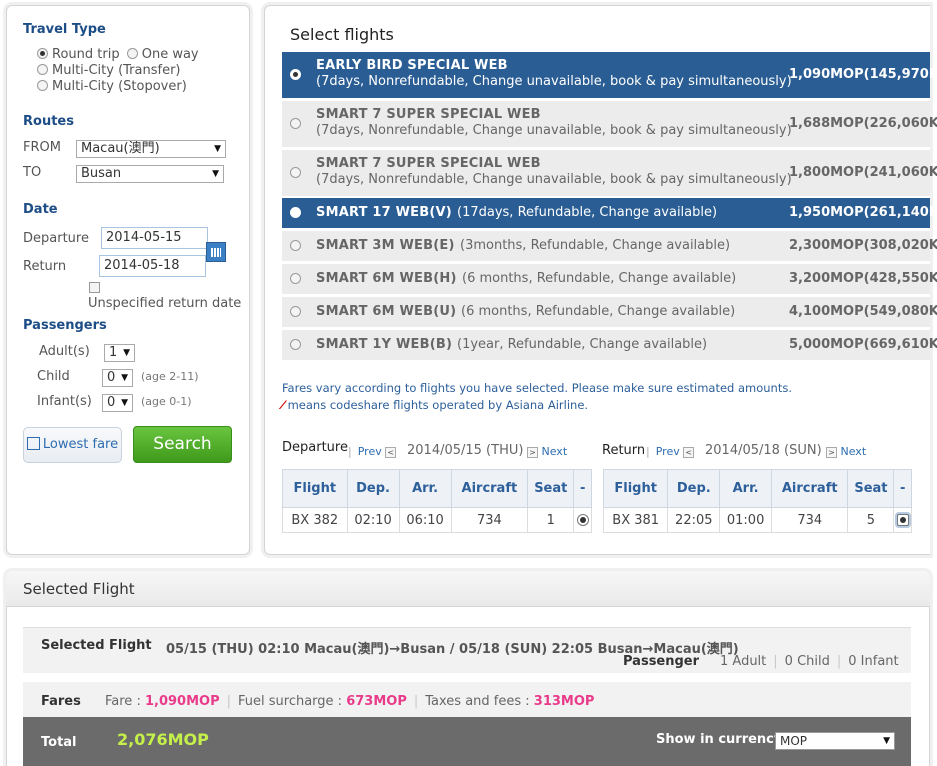  What do you see at coordinates (32, 172) in the screenshot?
I see `to-label: TO` at bounding box center [32, 172].